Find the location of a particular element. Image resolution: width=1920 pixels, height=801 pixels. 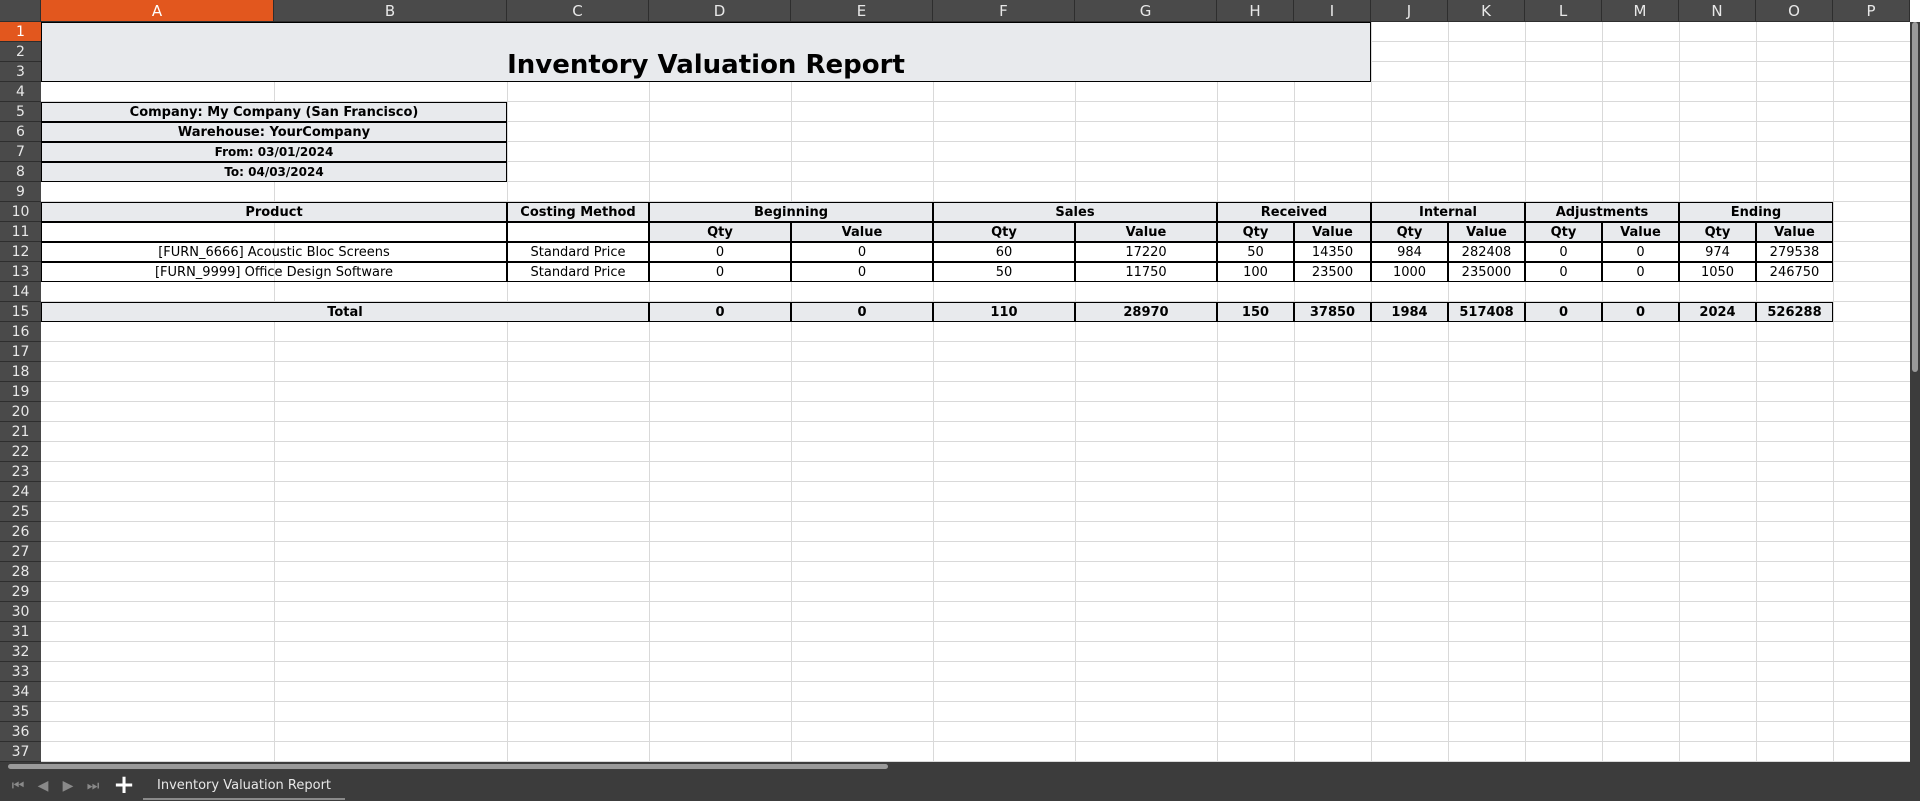

row-header-12: 12 is located at coordinates (20, 252).